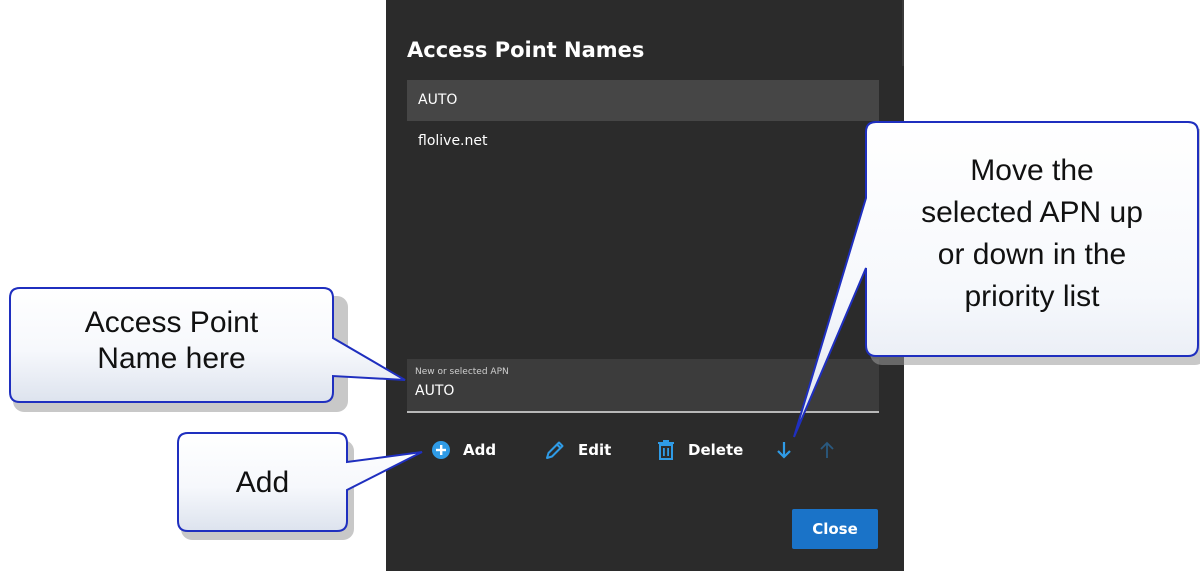 This screenshot has width=1200, height=571. Describe the element at coordinates (1032, 296) in the screenshot. I see `callout-move-line: priority list` at that location.